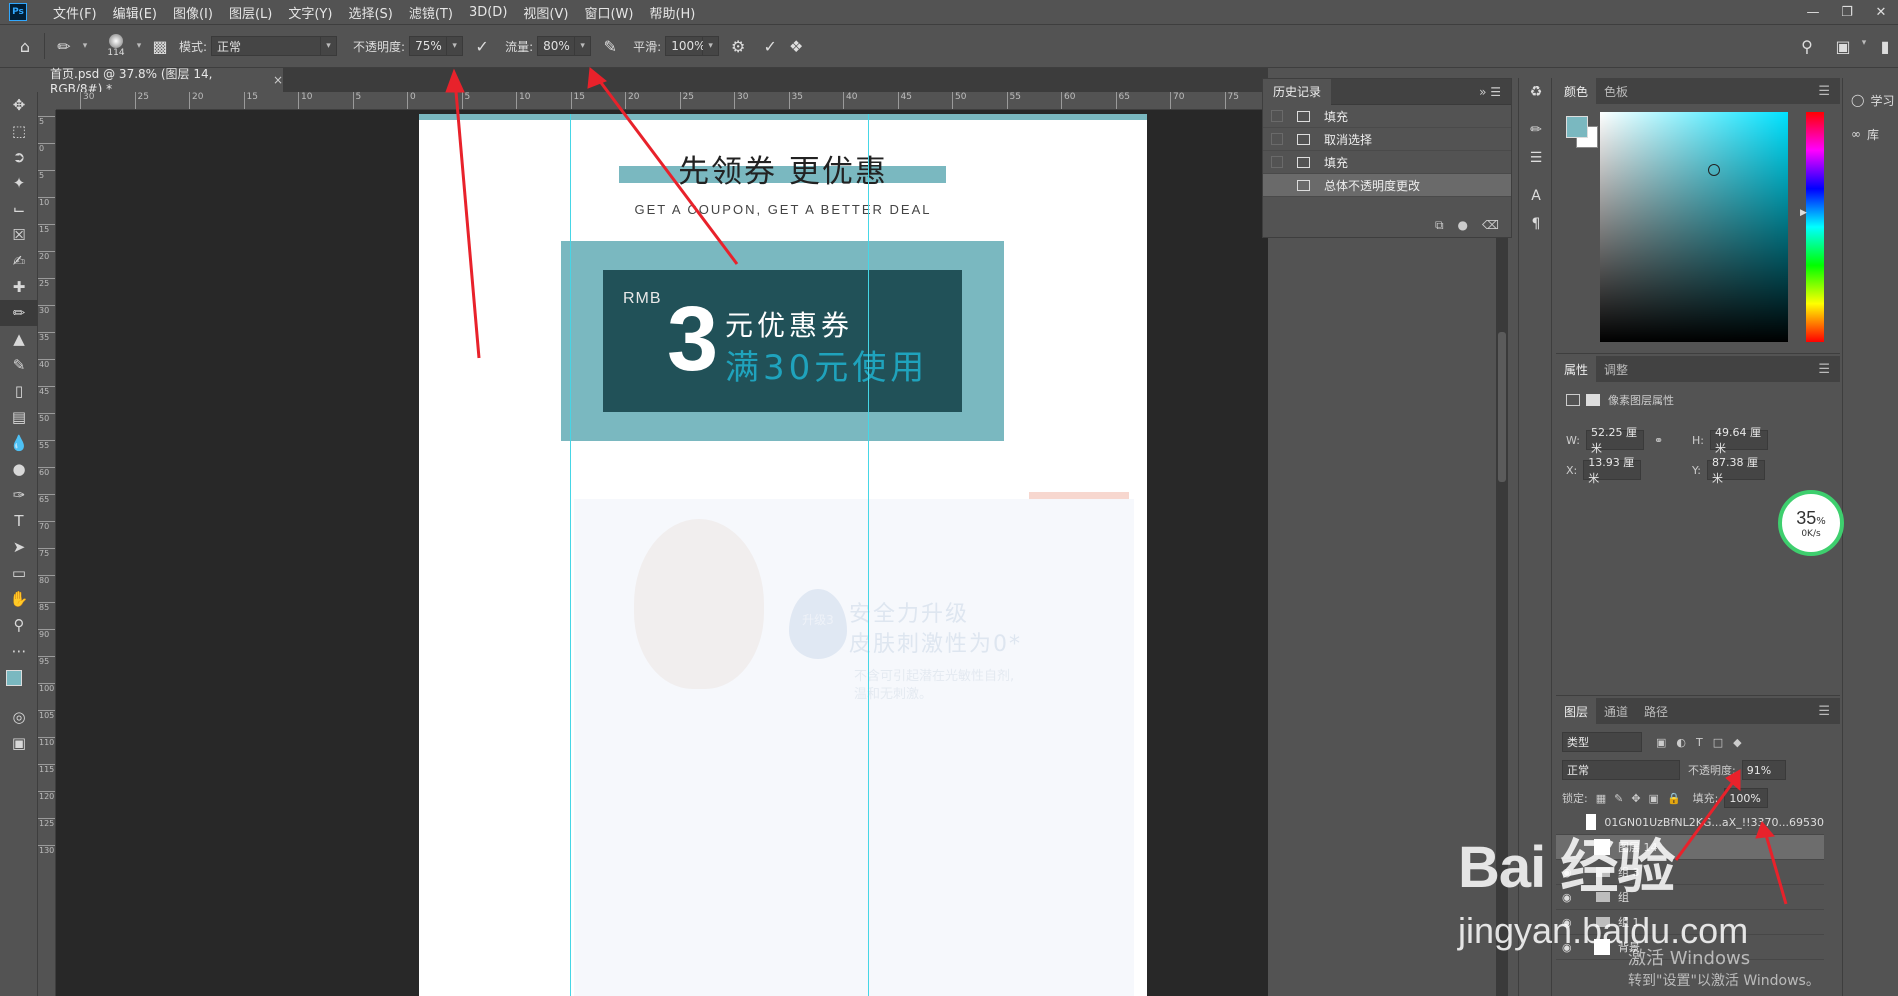 This screenshot has height=996, width=1898. What do you see at coordinates (250, 12) in the screenshot?
I see `menu-layer: 图层(L)` at bounding box center [250, 12].